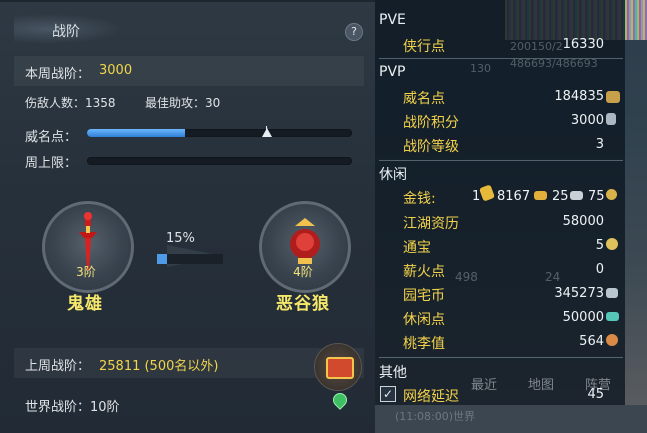 The width and height of the screenshot is (647, 433). What do you see at coordinates (583, 221) in the screenshot?
I see `leisure-row-value-jianghu: 58000` at bounding box center [583, 221].